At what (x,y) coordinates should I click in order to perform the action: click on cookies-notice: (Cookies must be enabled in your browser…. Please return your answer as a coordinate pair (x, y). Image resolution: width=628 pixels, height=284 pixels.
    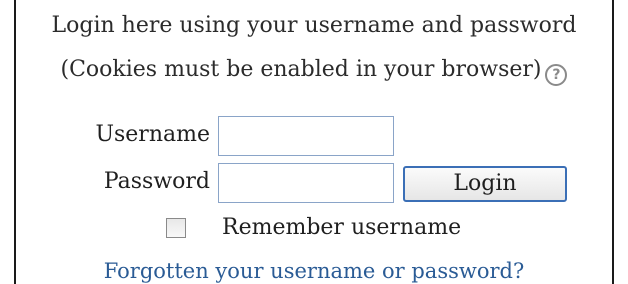
    Looking at the image, I should click on (314, 71).